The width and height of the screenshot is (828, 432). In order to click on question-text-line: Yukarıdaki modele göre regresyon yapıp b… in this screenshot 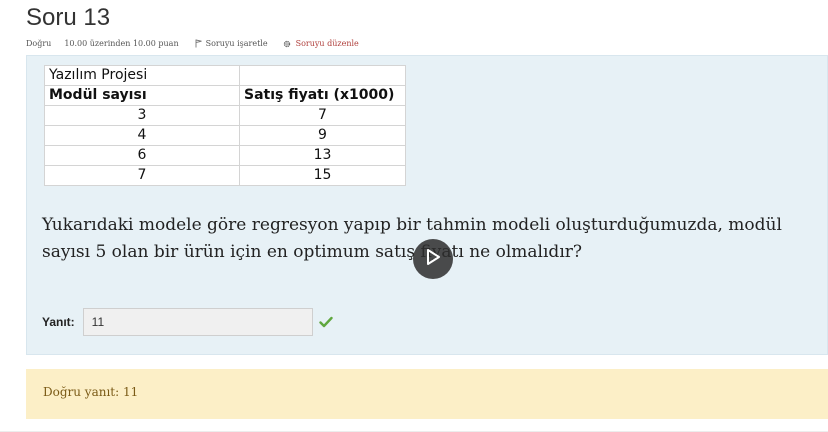, I will do `click(412, 225)`.